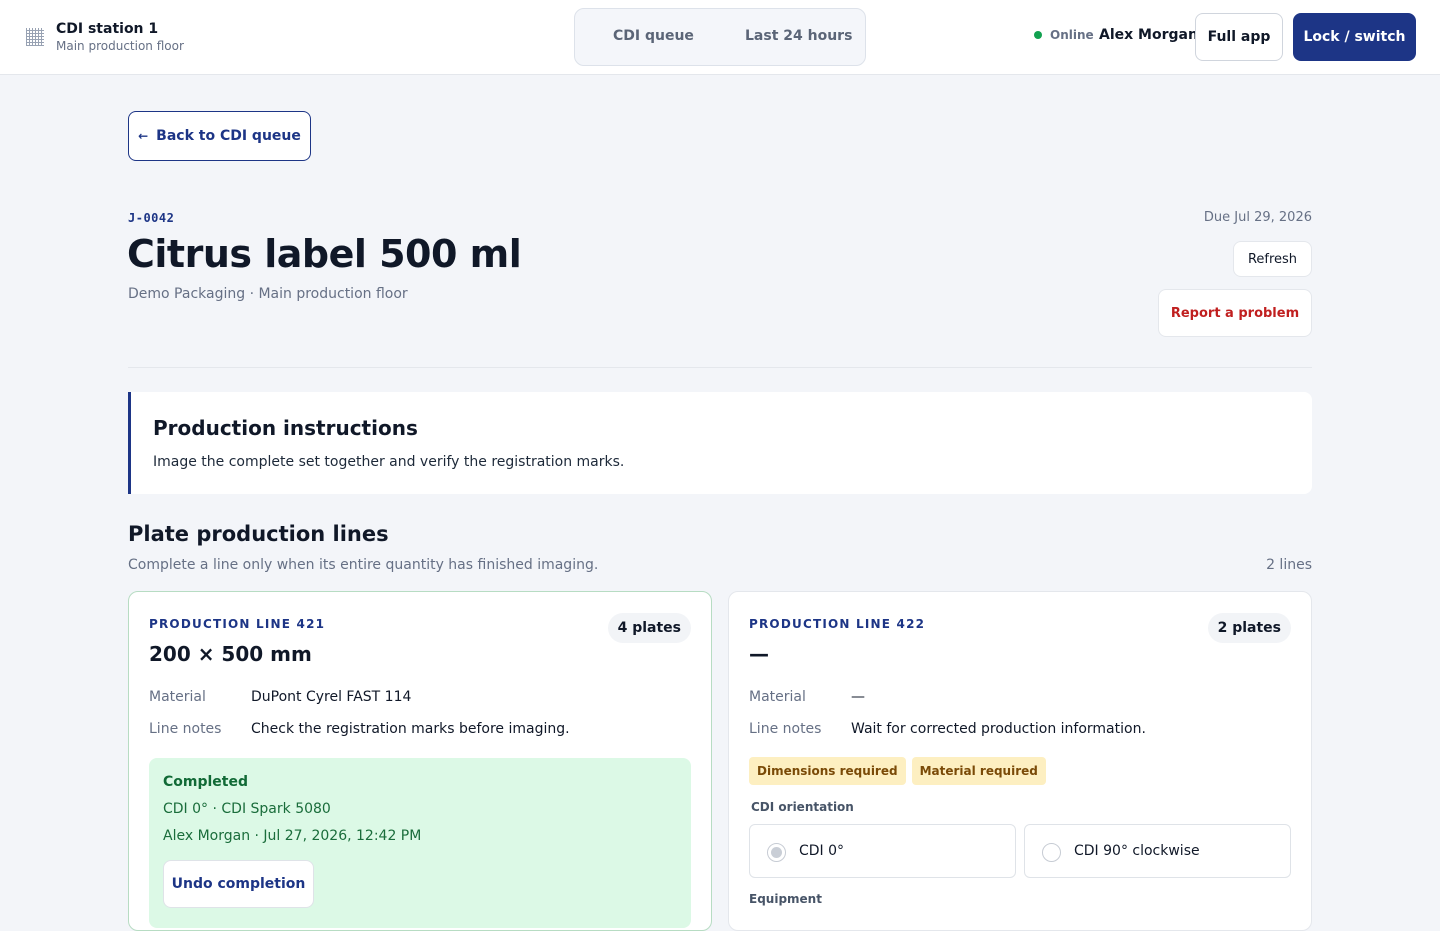  What do you see at coordinates (827, 771) in the screenshot?
I see `dimensions-required-badge: Dimensions required` at bounding box center [827, 771].